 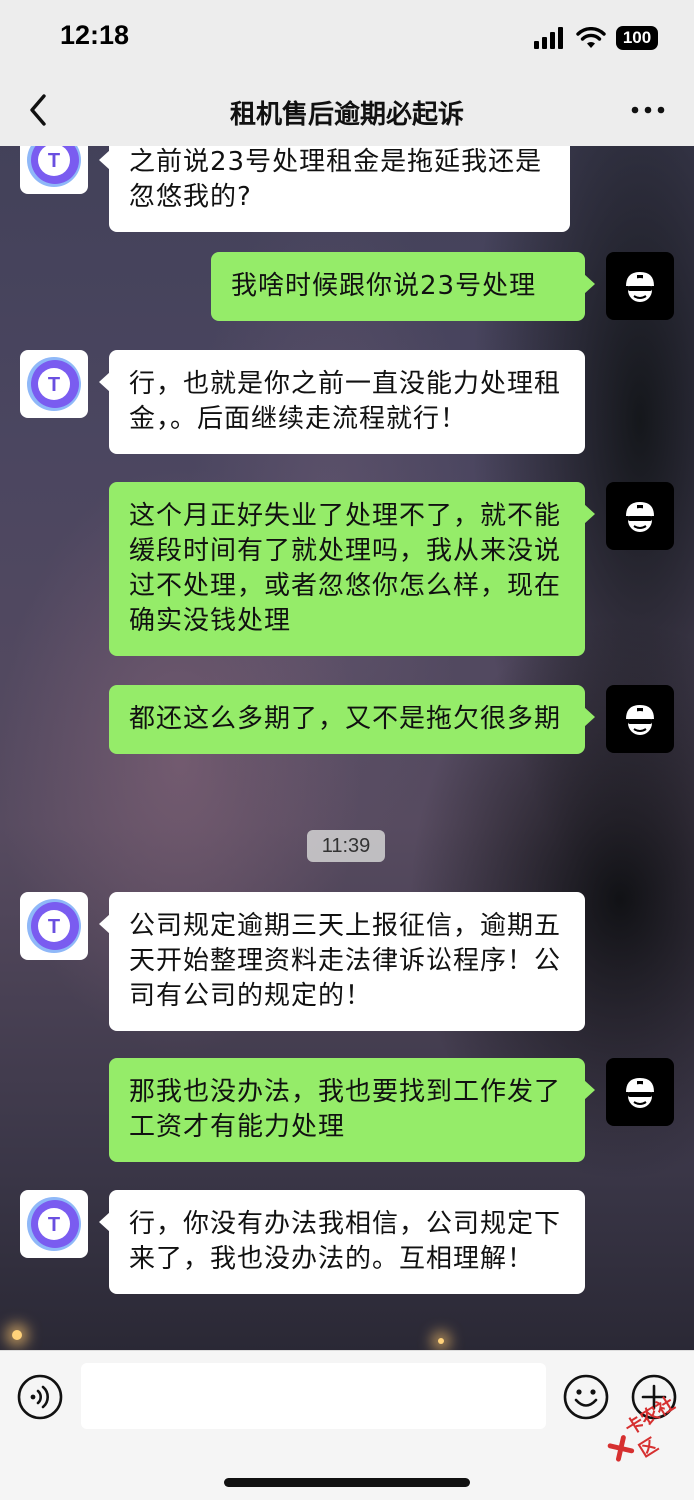 I want to click on wifi-icon, so click(x=591, y=37).